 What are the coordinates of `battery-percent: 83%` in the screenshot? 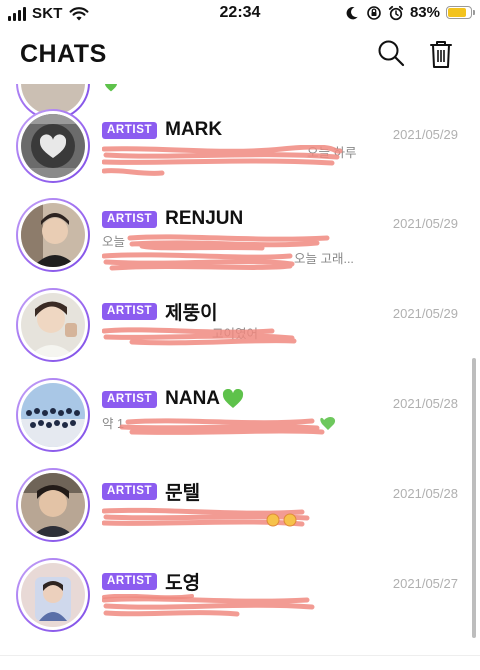 It's located at (424, 12).